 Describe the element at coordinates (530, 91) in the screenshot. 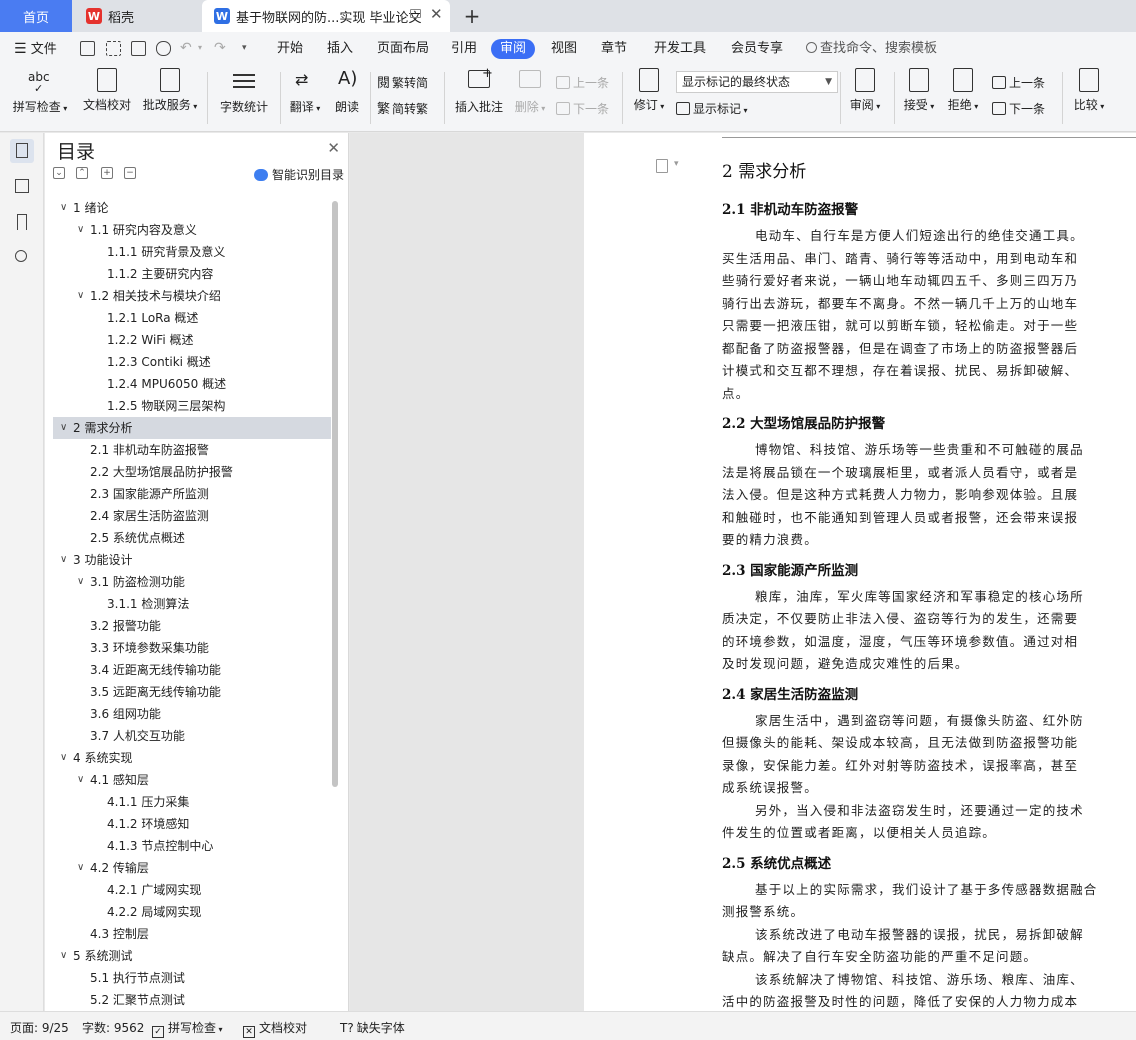

I see `delete-comment-button: 删除 ▾` at that location.